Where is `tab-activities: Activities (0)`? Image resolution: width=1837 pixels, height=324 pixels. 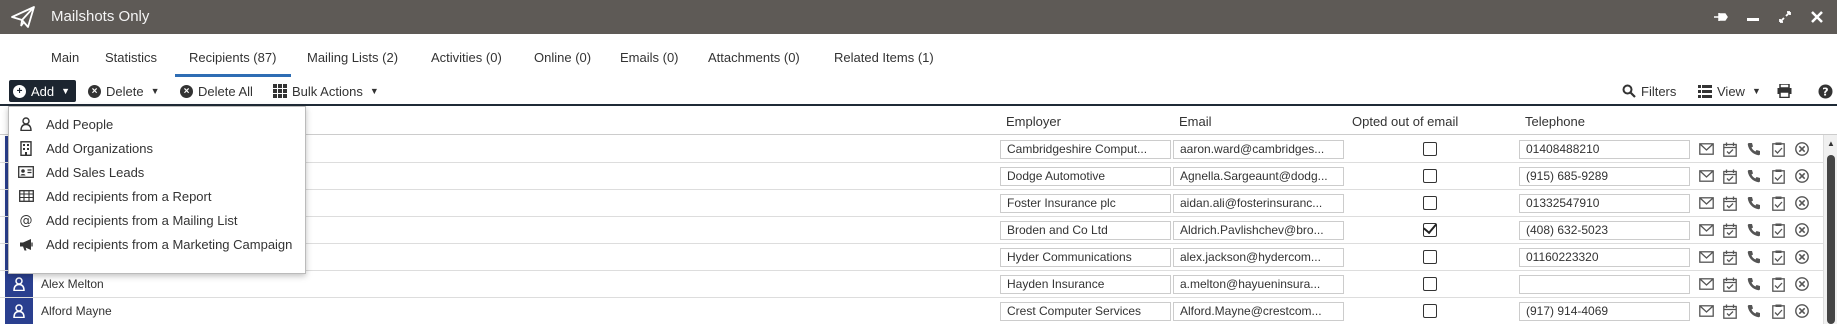 tab-activities: Activities (0) is located at coordinates (466, 57).